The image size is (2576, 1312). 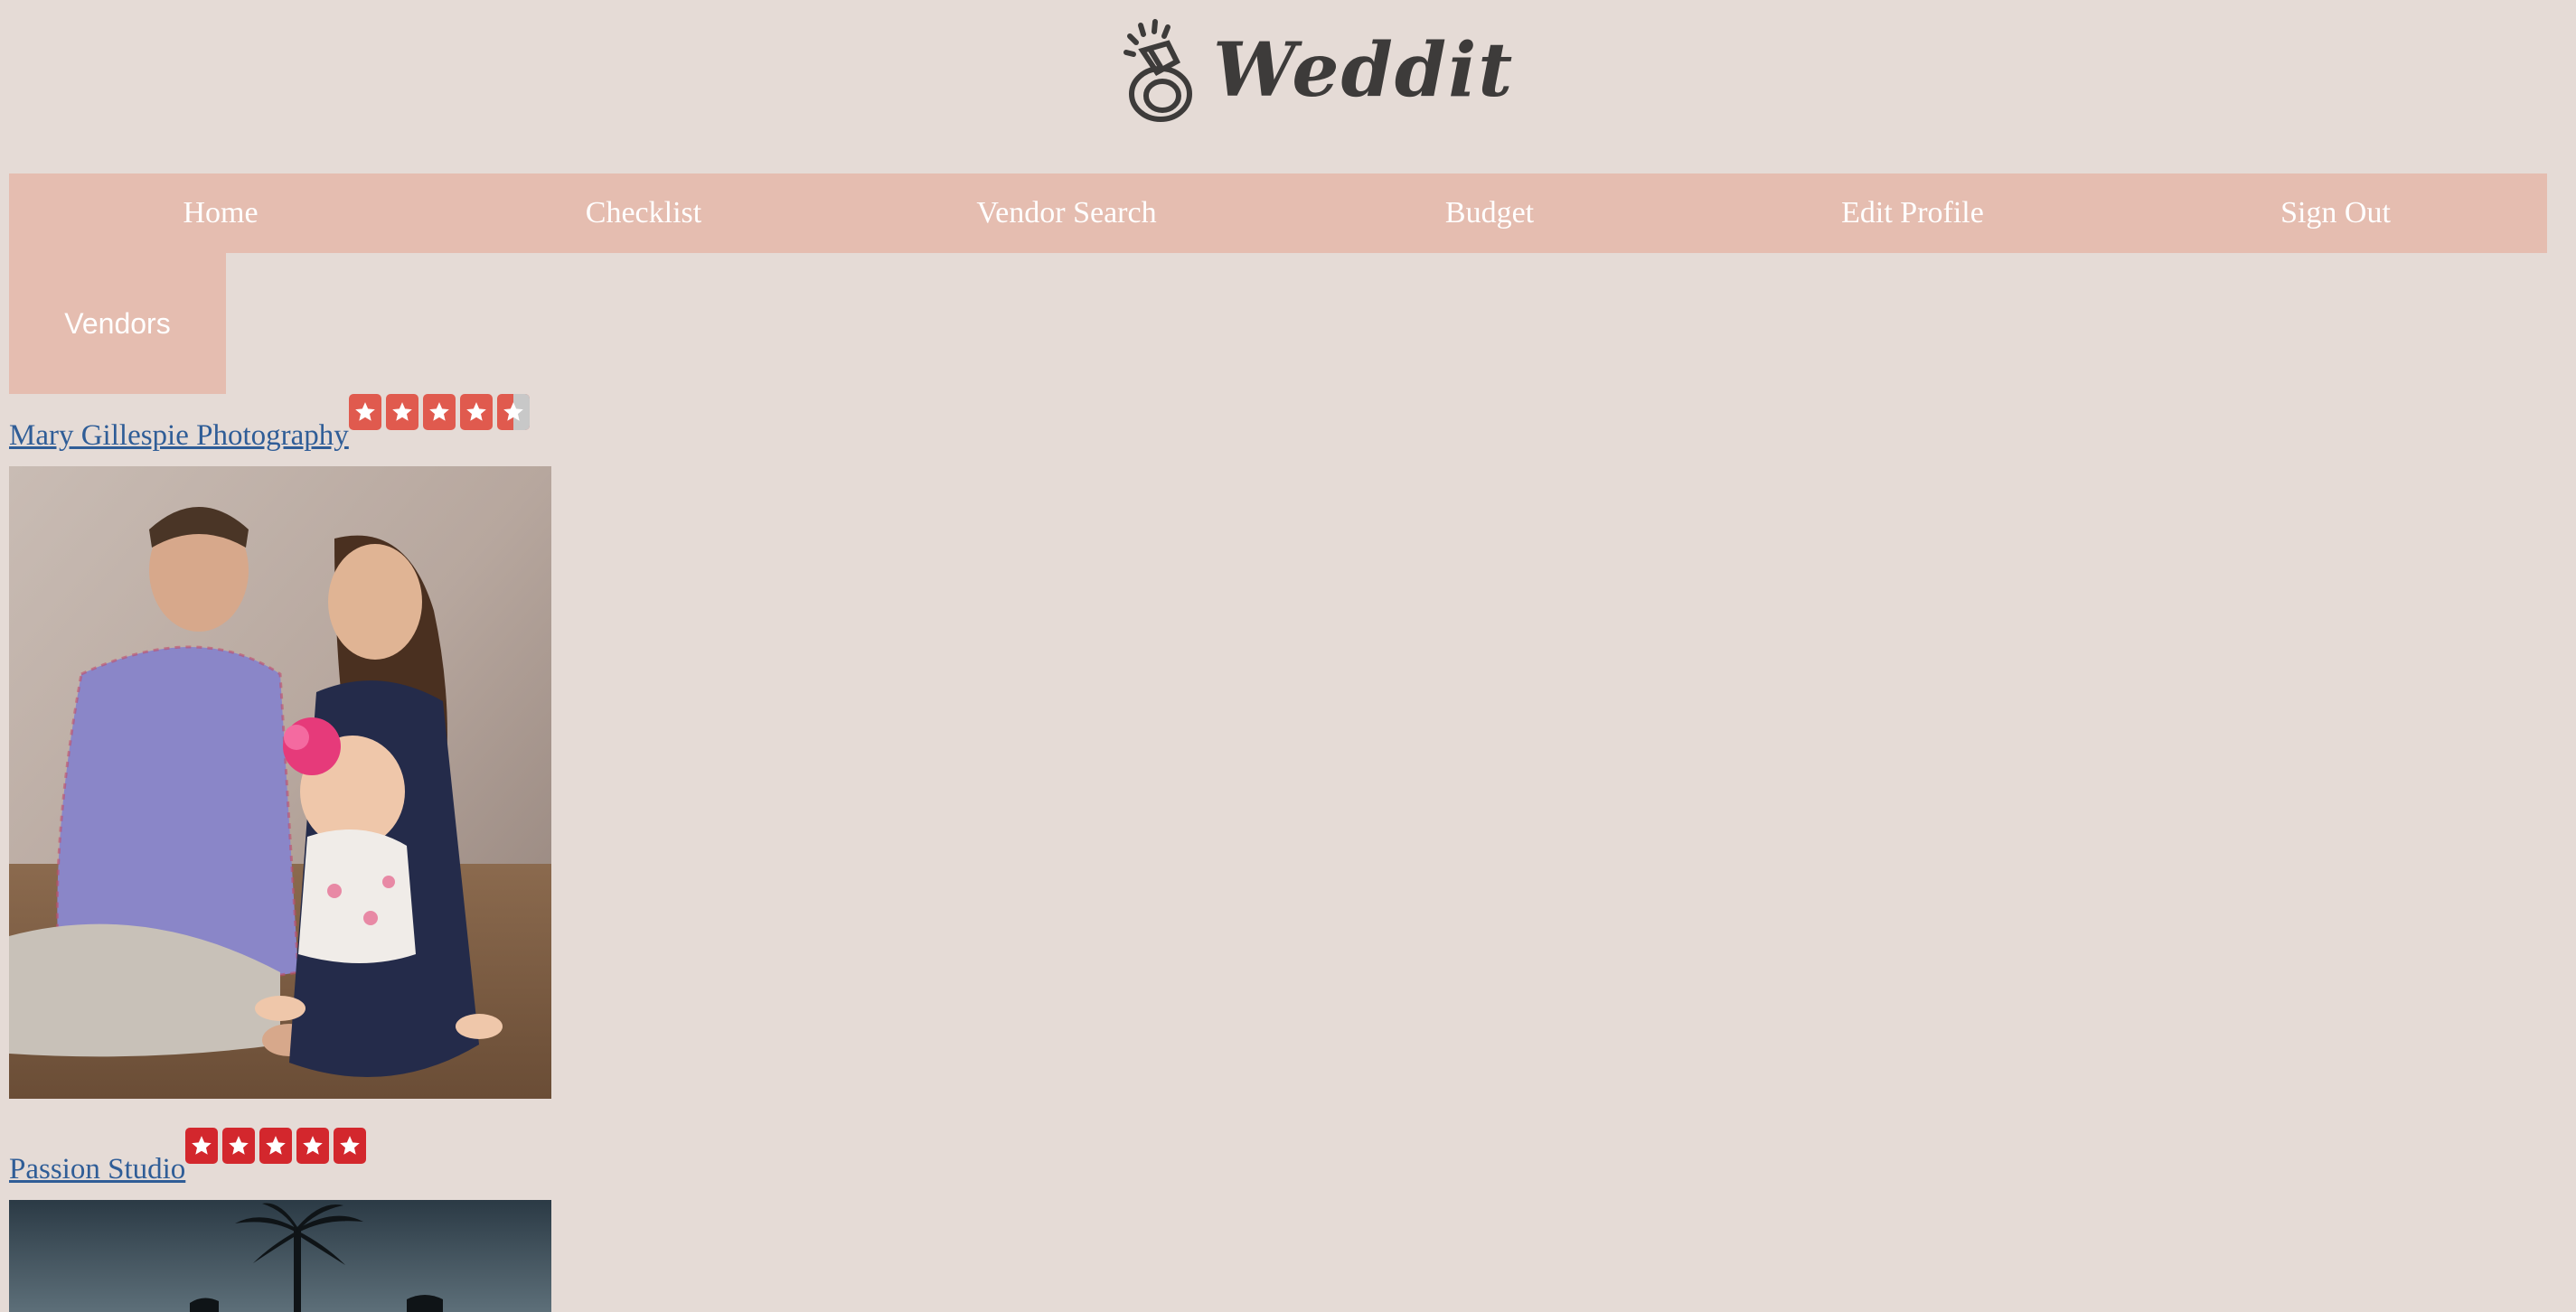 I want to click on vendor-title-row: Mary Gillespie Photography, so click(x=272, y=422).